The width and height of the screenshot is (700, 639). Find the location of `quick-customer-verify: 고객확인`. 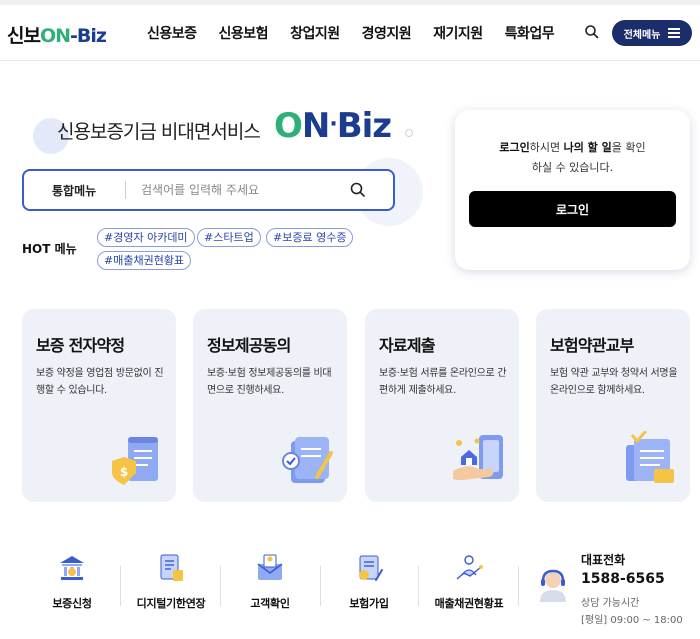

quick-customer-verify: 고객확인 is located at coordinates (270, 582).